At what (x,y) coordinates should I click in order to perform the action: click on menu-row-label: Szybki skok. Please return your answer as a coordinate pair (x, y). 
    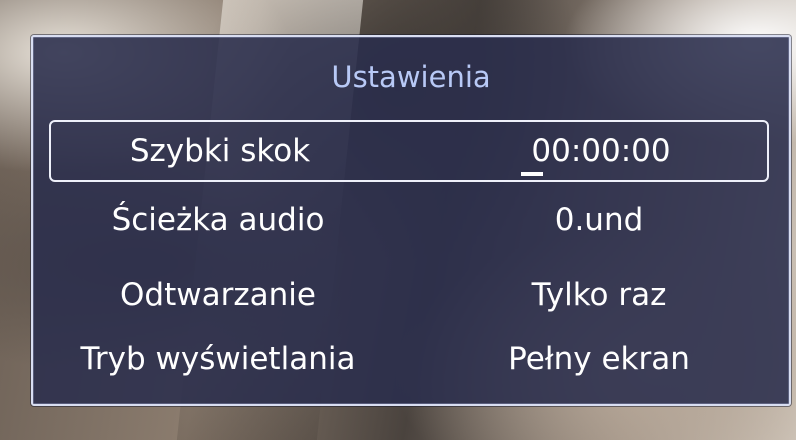
    Looking at the image, I should click on (220, 151).